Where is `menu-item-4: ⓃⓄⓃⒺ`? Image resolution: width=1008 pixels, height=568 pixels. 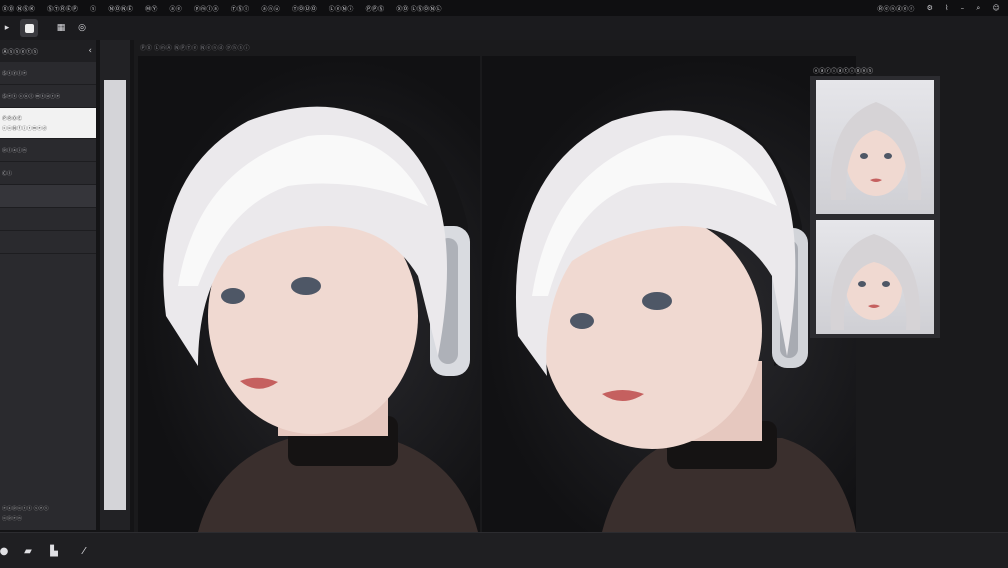
menu-item-4: ⓃⓄⓃⒺ is located at coordinates (120, 8).